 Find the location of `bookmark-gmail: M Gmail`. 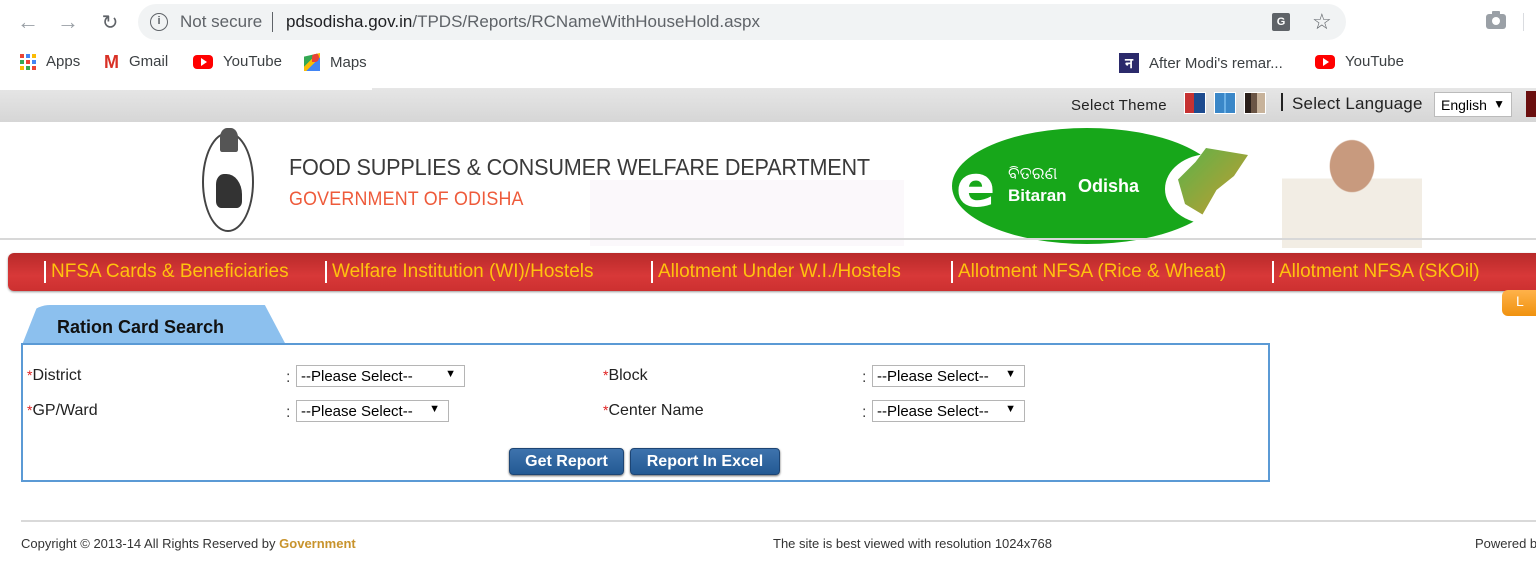

bookmark-gmail: M Gmail is located at coordinates (136, 61).